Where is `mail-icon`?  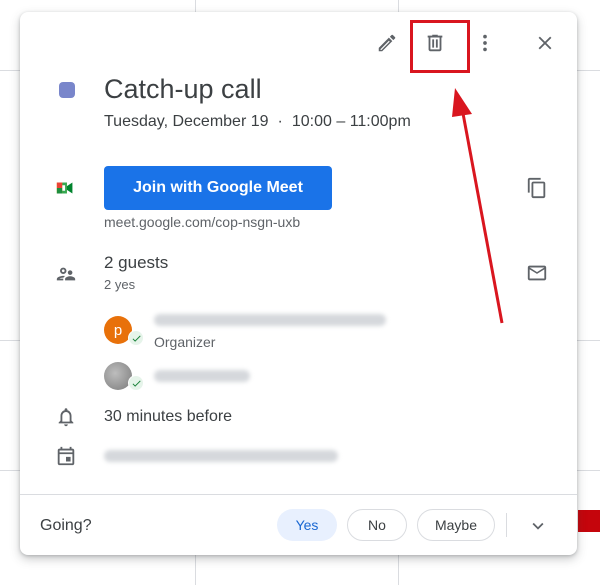 mail-icon is located at coordinates (537, 273).